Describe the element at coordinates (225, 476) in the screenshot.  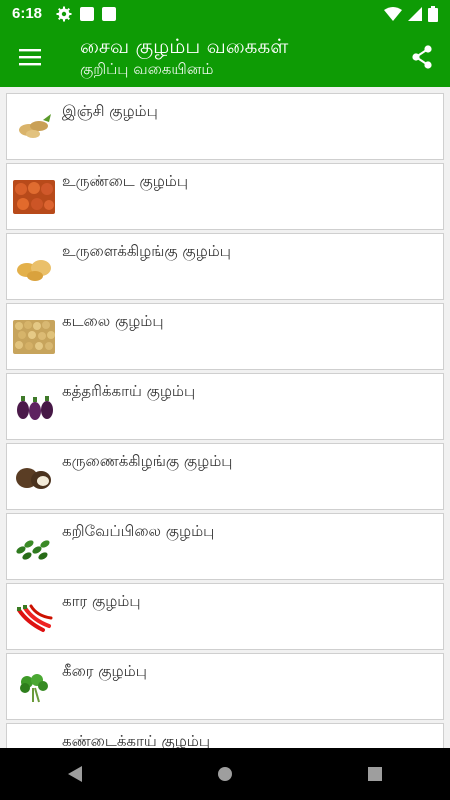
I see `recipe-list-item: கருணைக்கிழங்கு குழம்பு` at that location.